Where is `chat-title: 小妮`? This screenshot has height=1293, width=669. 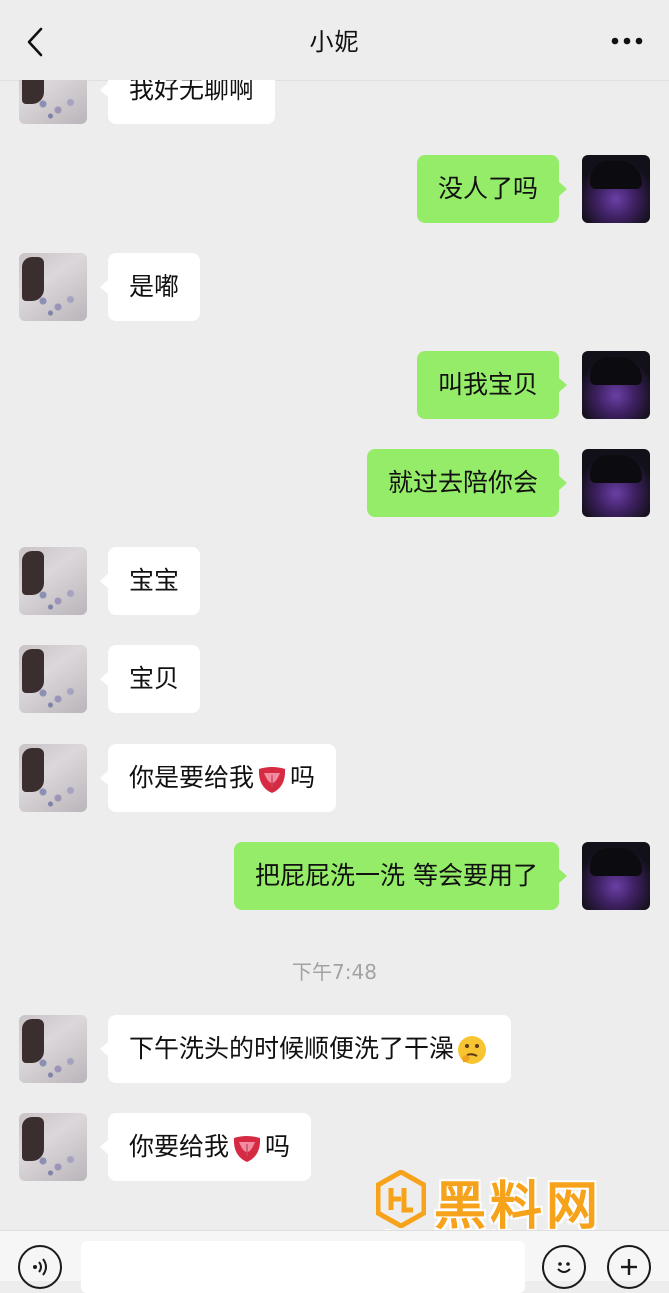
chat-title: 小妮 is located at coordinates (334, 42).